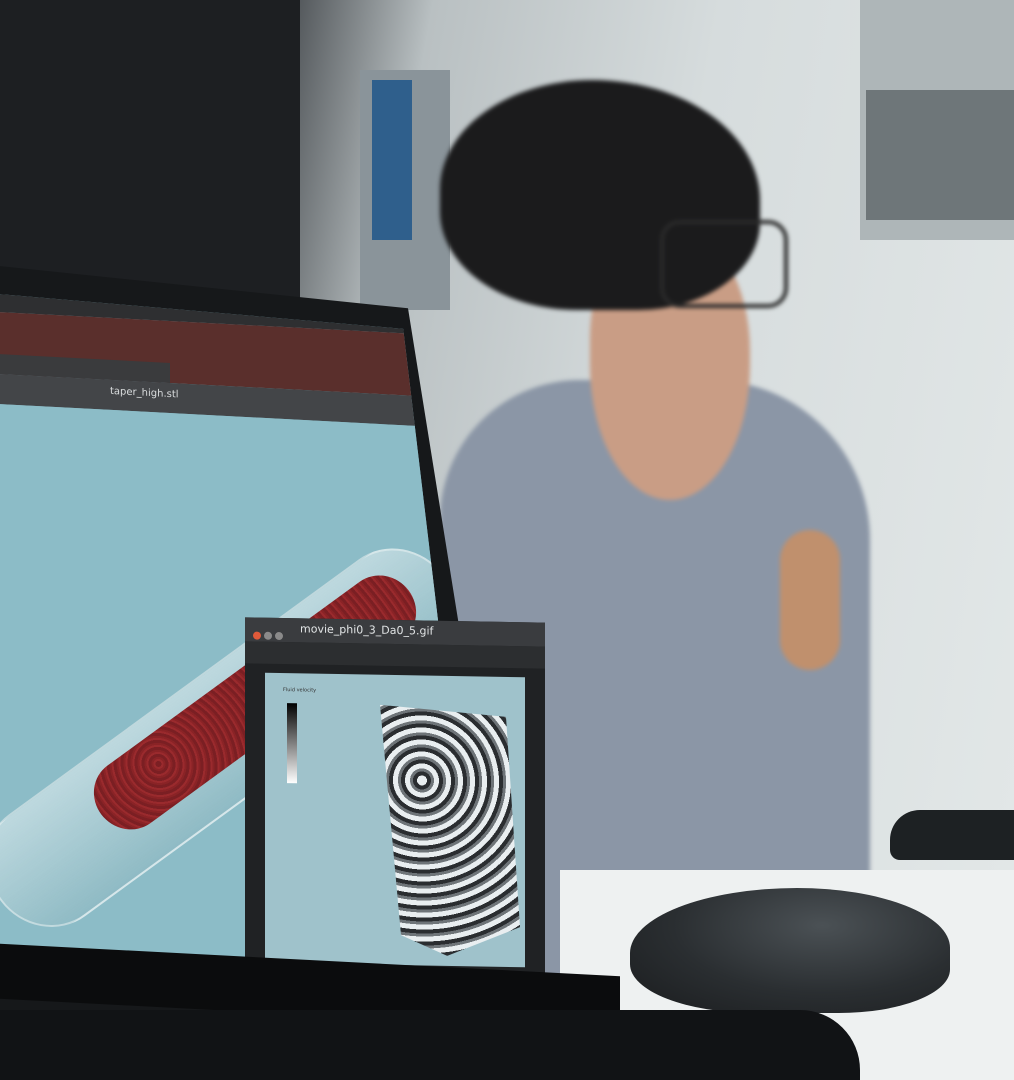 This screenshot has width=1014, height=1080. What do you see at coordinates (367, 630) in the screenshot?
I see `gif-viewer-title: movie_phi0_3_Da0_5.gif` at bounding box center [367, 630].